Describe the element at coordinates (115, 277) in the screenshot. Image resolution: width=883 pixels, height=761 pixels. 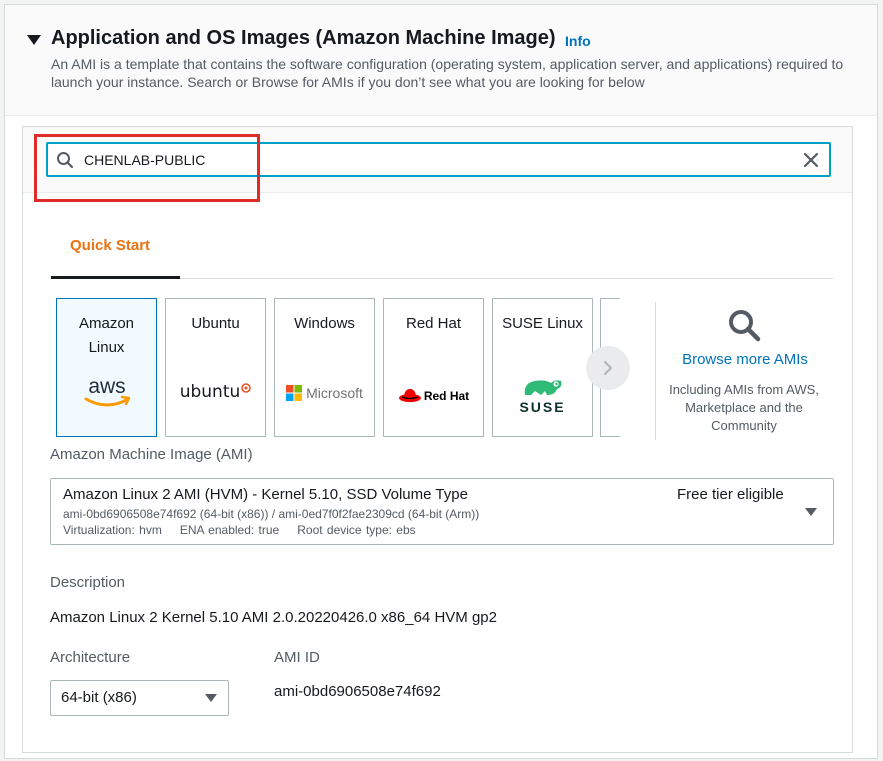
I see `active-tab-indicator` at that location.